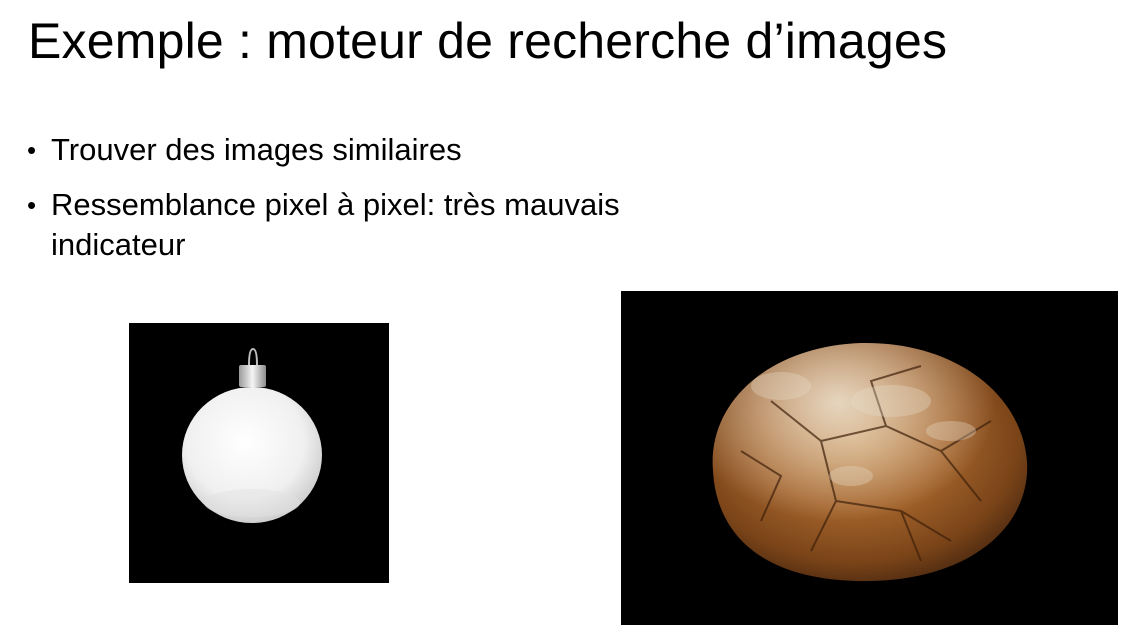  I want to click on bullet-item-similar-images: • Trouver des images similaires, so click(367, 150).